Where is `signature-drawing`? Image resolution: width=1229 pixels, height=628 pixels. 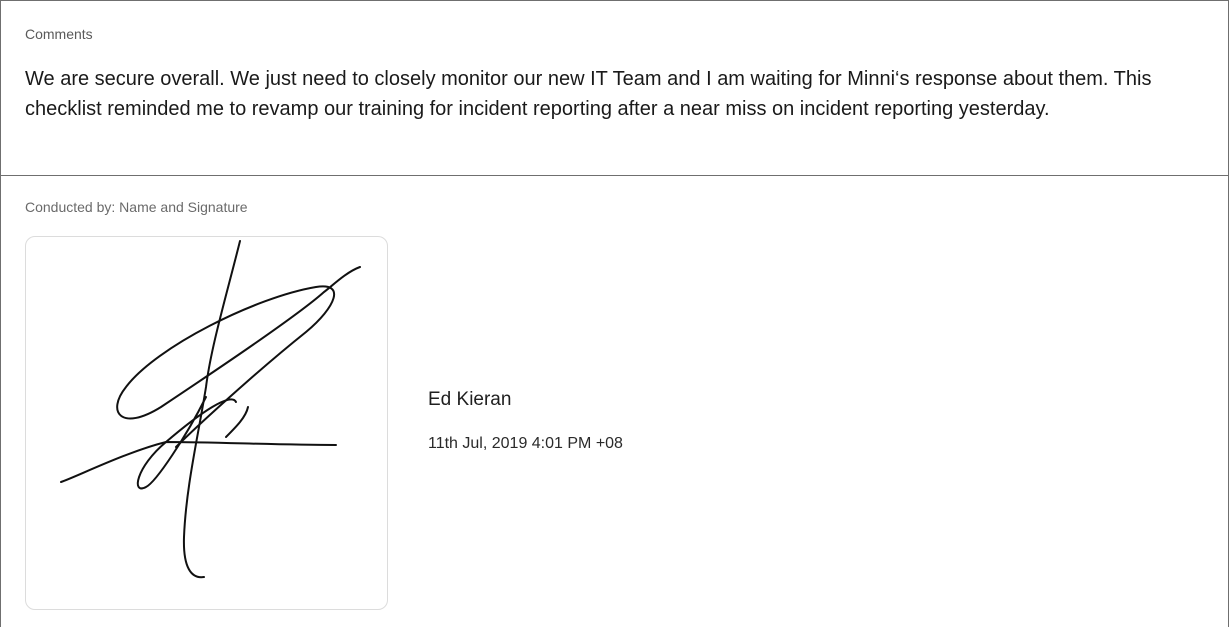
signature-drawing is located at coordinates (210, 409).